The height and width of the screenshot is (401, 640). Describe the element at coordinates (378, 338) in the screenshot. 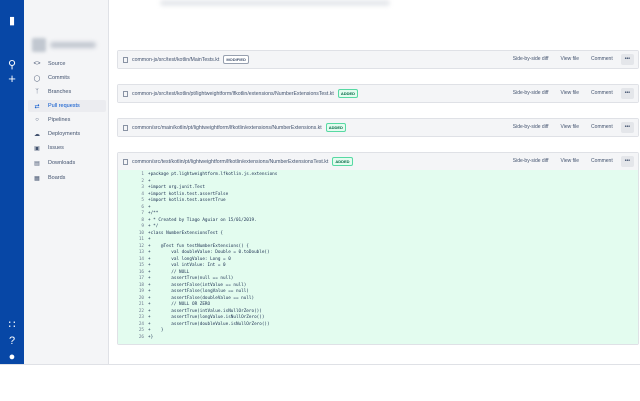

I see `diff-line: 26 +}` at that location.